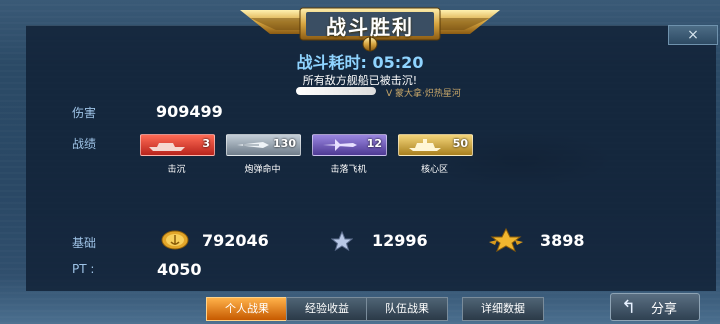  I want to click on core-count: 50, so click(460, 143).